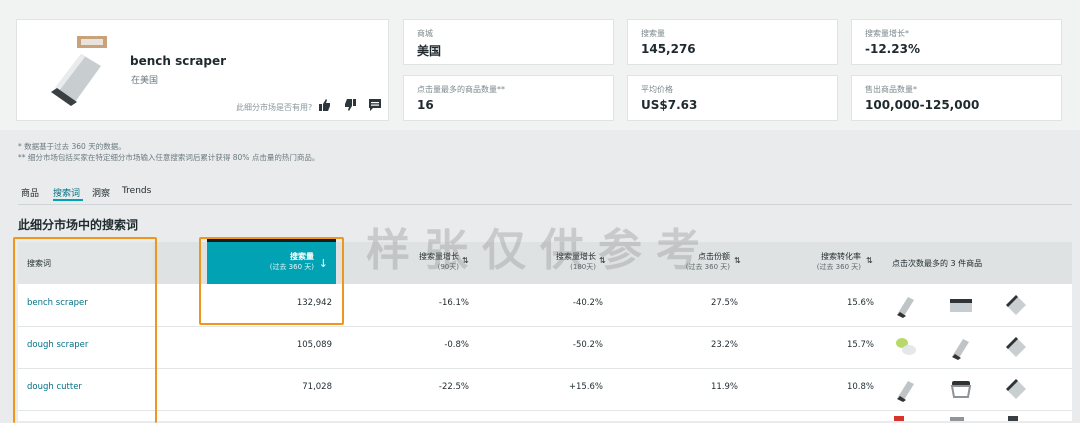  I want to click on click-share: 11.9%, so click(724, 387).